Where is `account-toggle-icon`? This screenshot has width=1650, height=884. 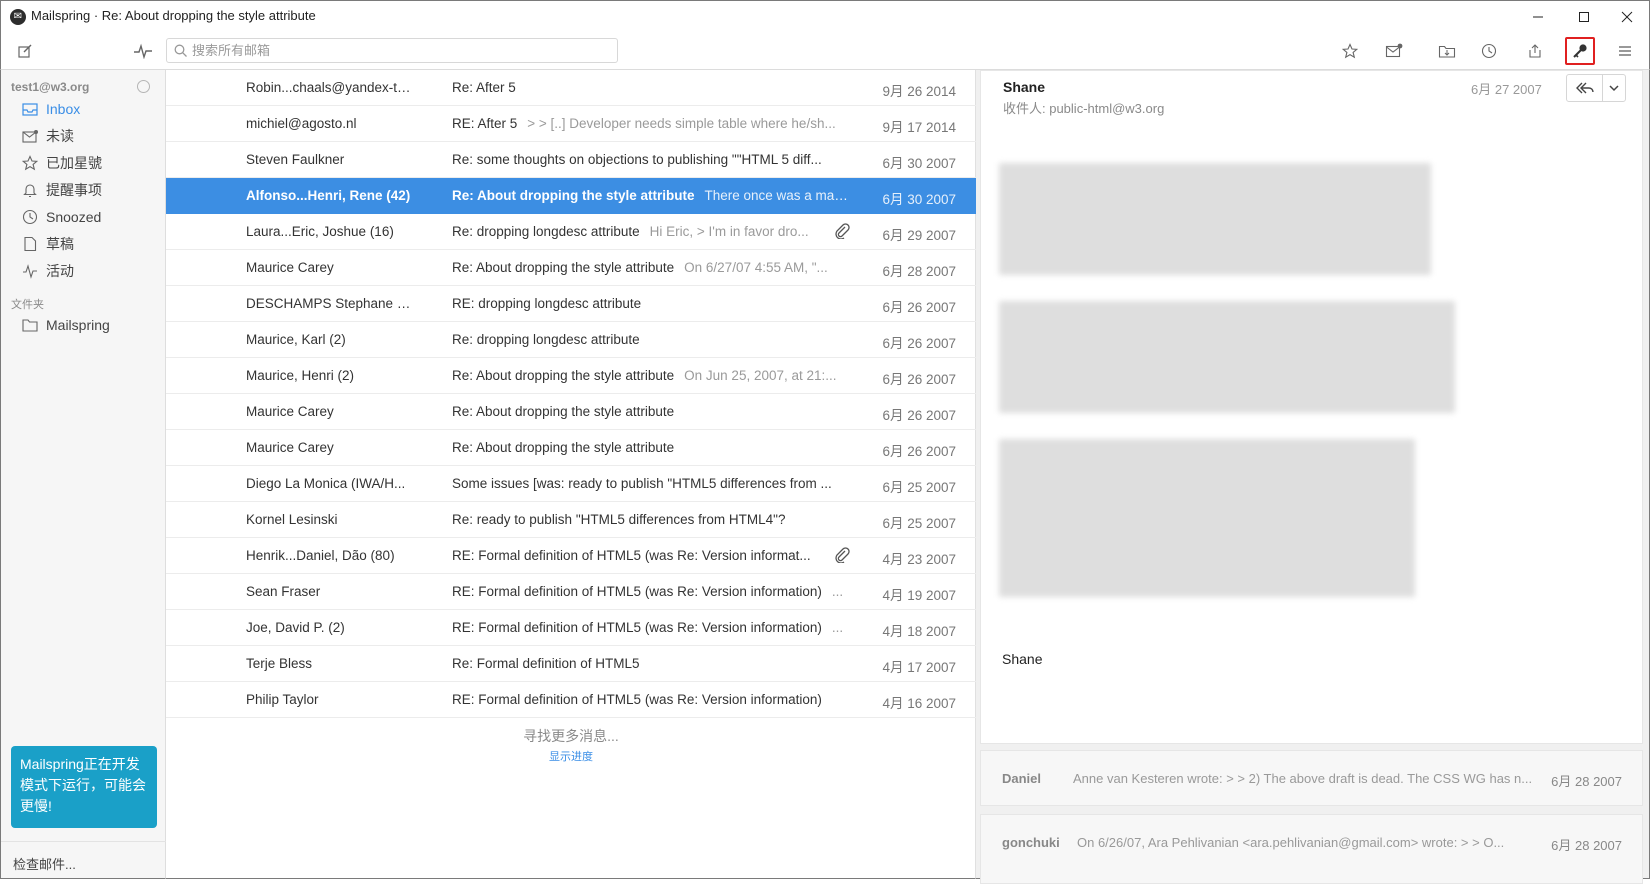 account-toggle-icon is located at coordinates (143, 86).